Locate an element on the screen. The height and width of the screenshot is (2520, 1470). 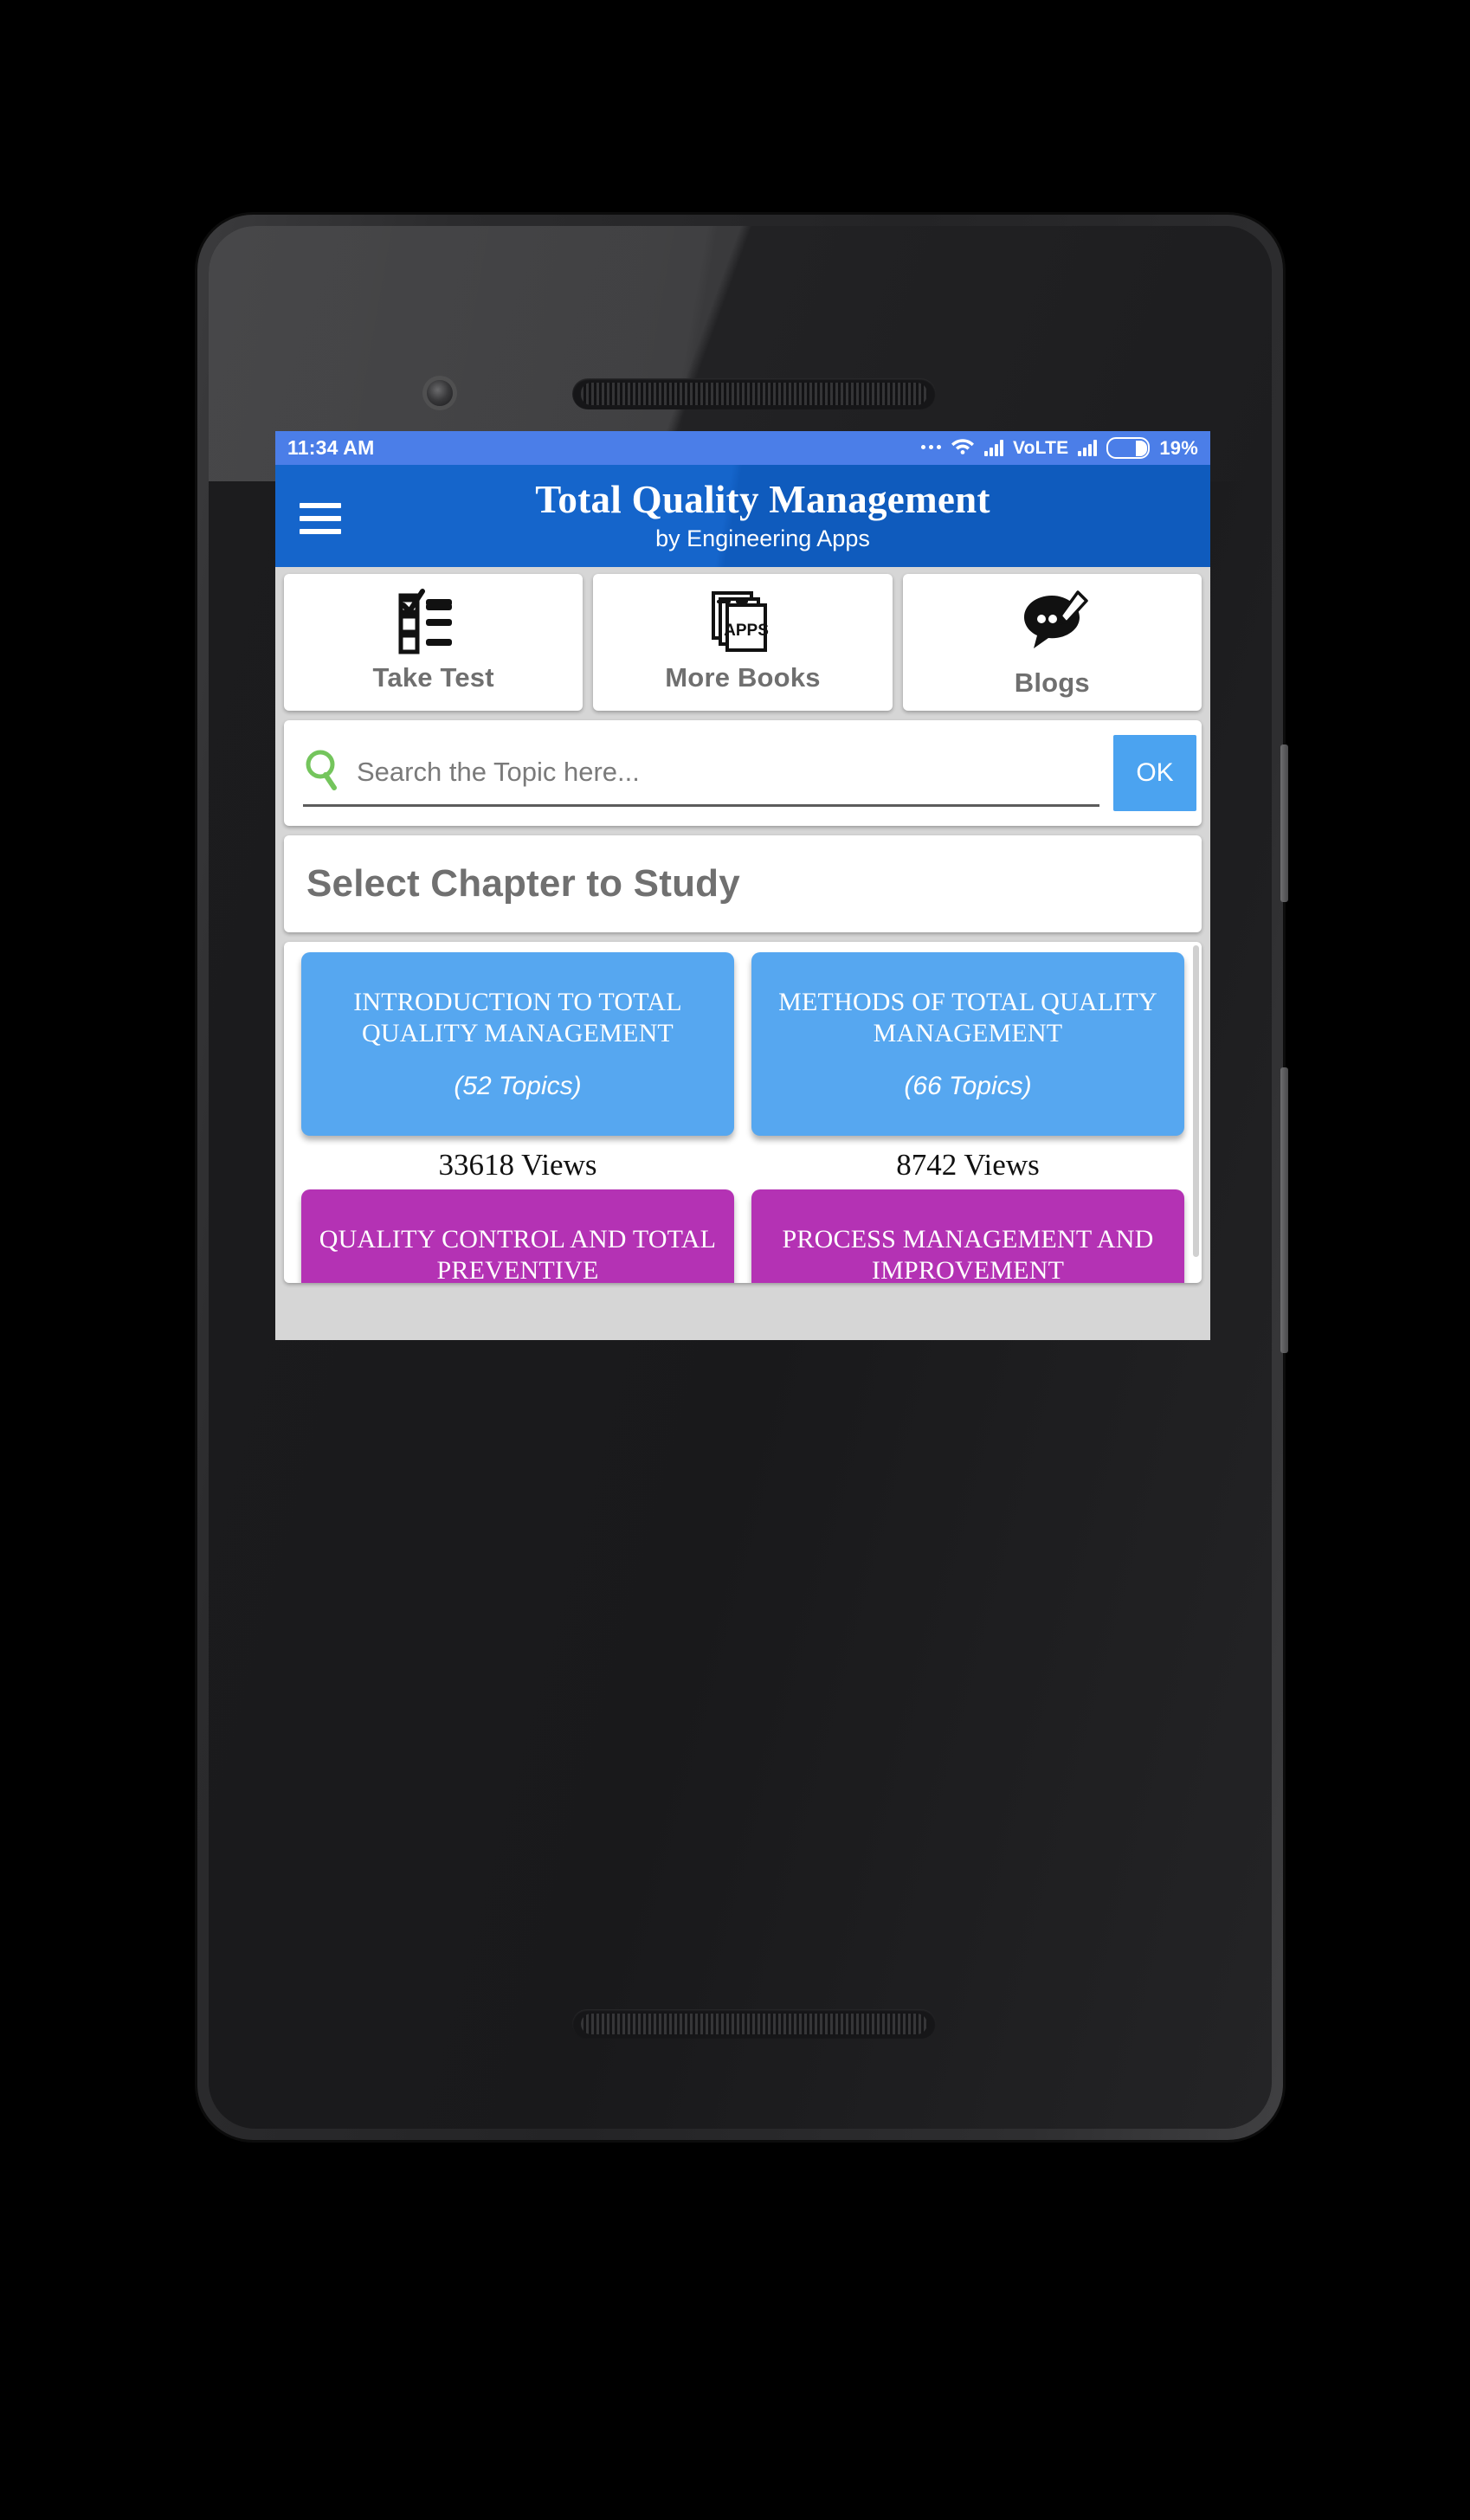
more-dots-icon is located at coordinates (931, 448).